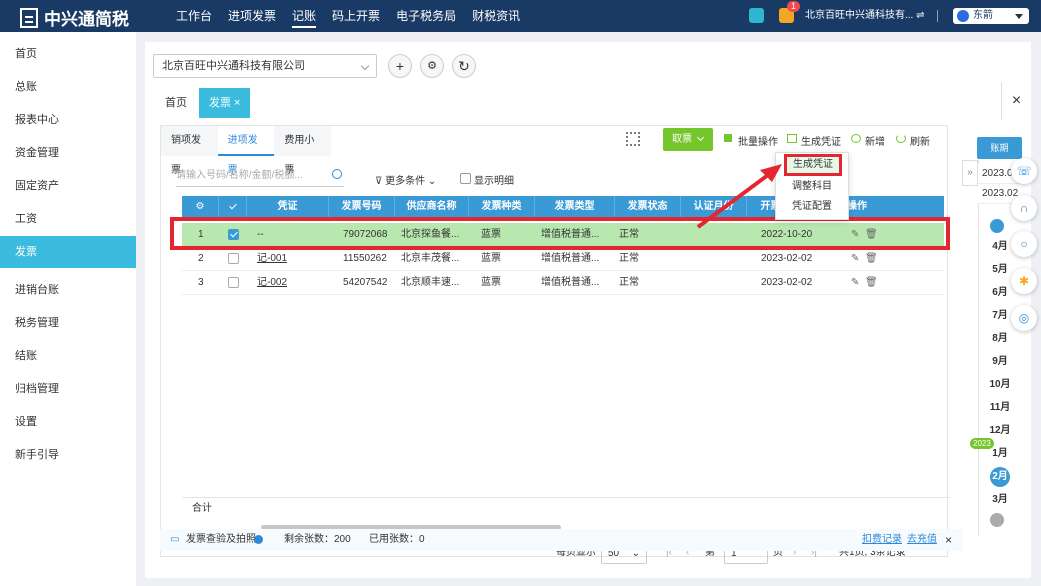 The width and height of the screenshot is (1041, 586). Describe the element at coordinates (1016, 101) in the screenshot. I see `close-tabs-button: ×` at that location.